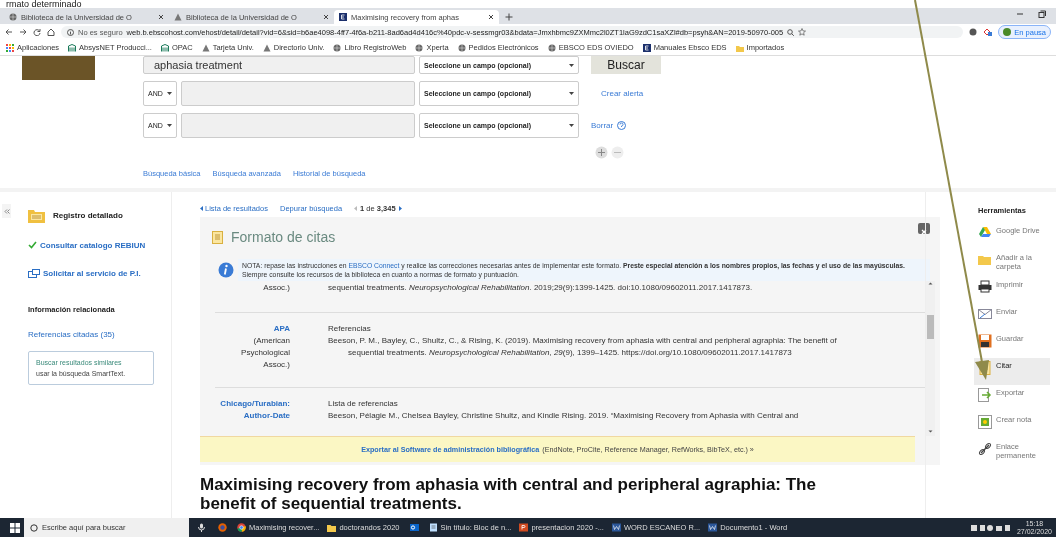  Describe the element at coordinates (283, 237) in the screenshot. I see `panel-title: Formato de citas` at that location.